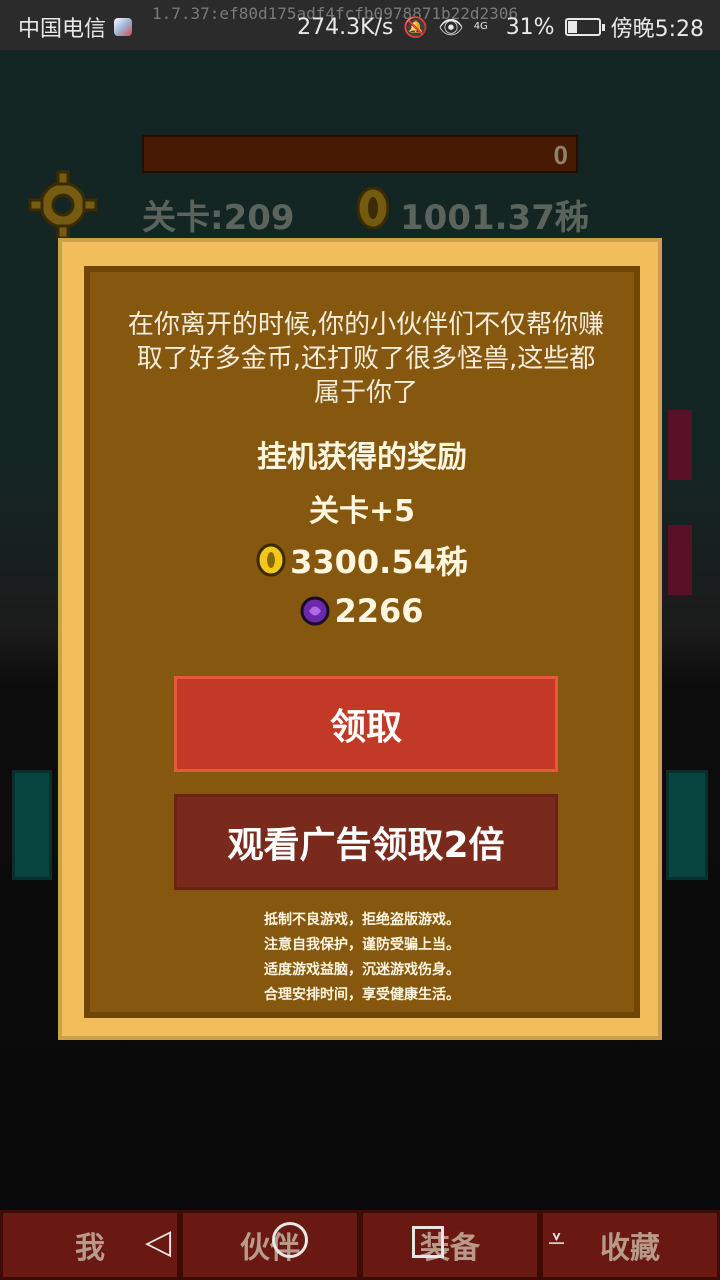  I want to click on gem-reward-row: 2266, so click(362, 611).